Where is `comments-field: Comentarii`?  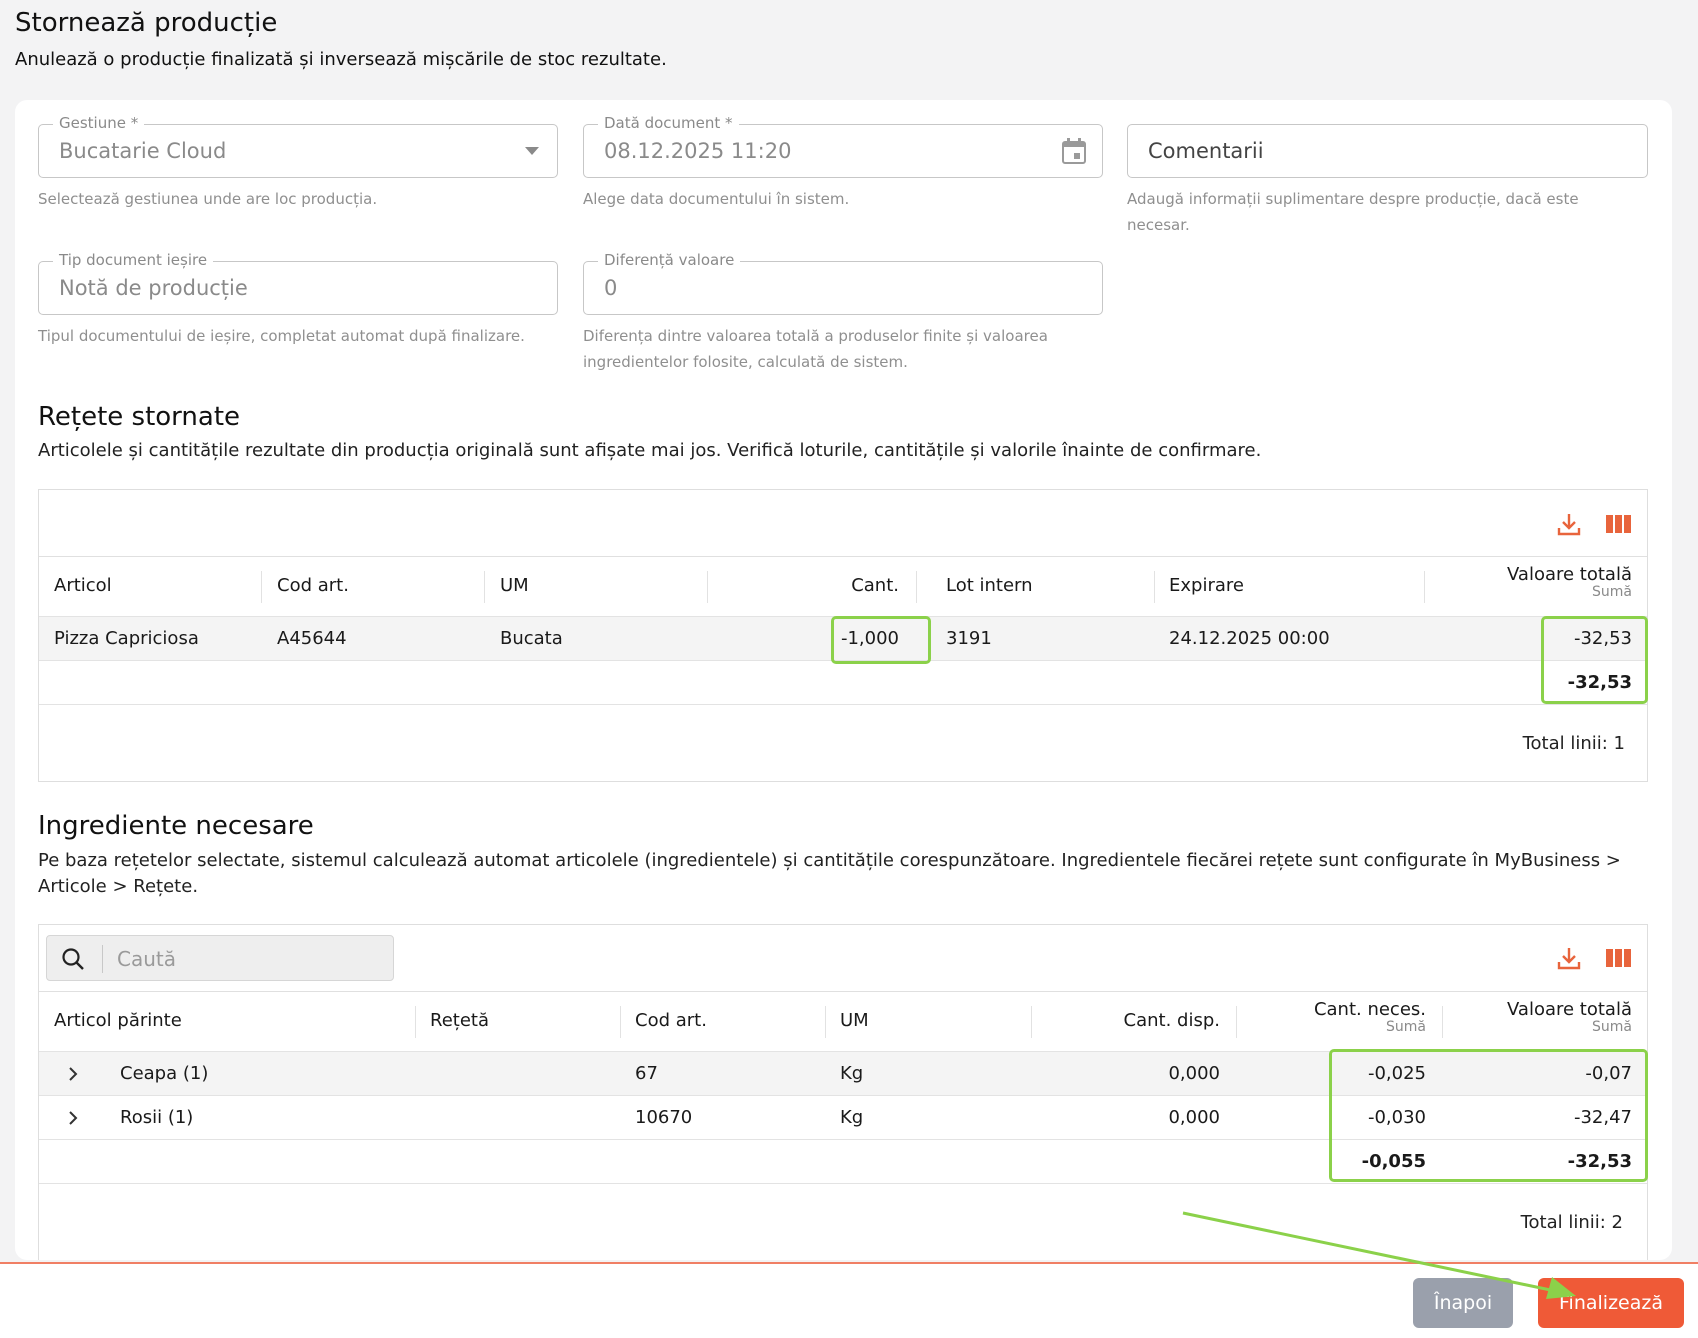
comments-field: Comentarii is located at coordinates (1387, 151).